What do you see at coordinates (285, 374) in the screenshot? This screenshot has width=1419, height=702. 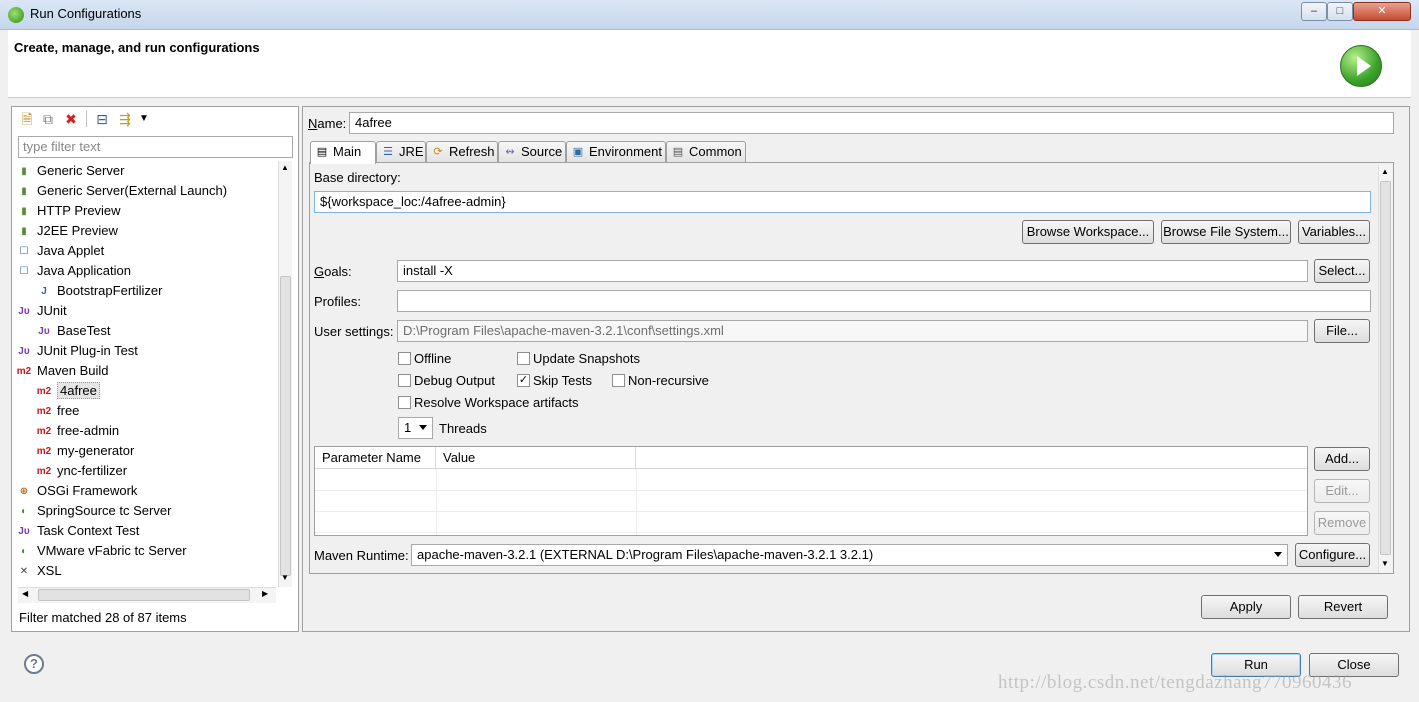 I see `tree-vertical-scrollbar: ▲ ▼` at bounding box center [285, 374].